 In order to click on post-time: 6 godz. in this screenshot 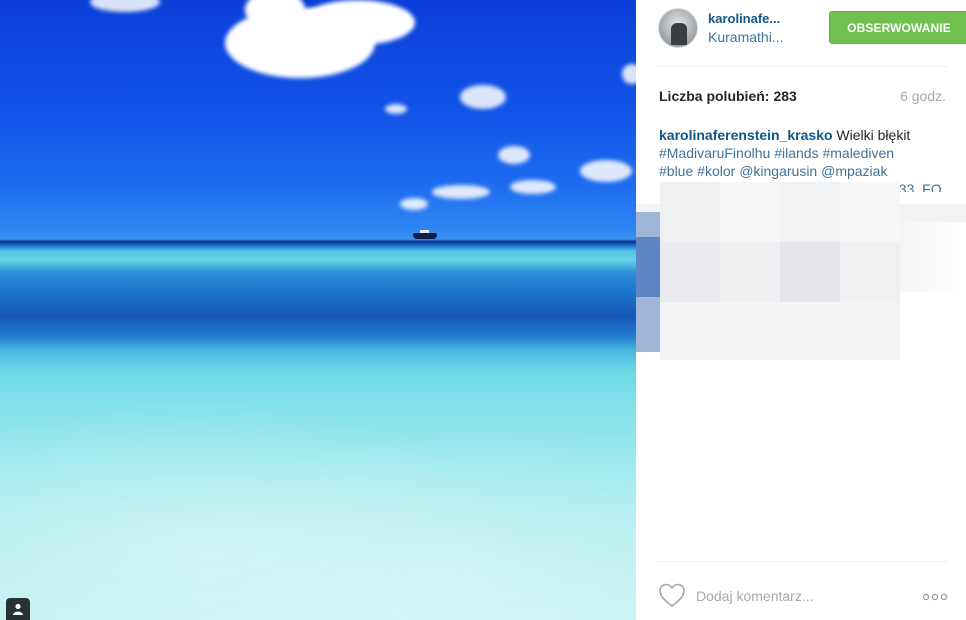, I will do `click(923, 96)`.